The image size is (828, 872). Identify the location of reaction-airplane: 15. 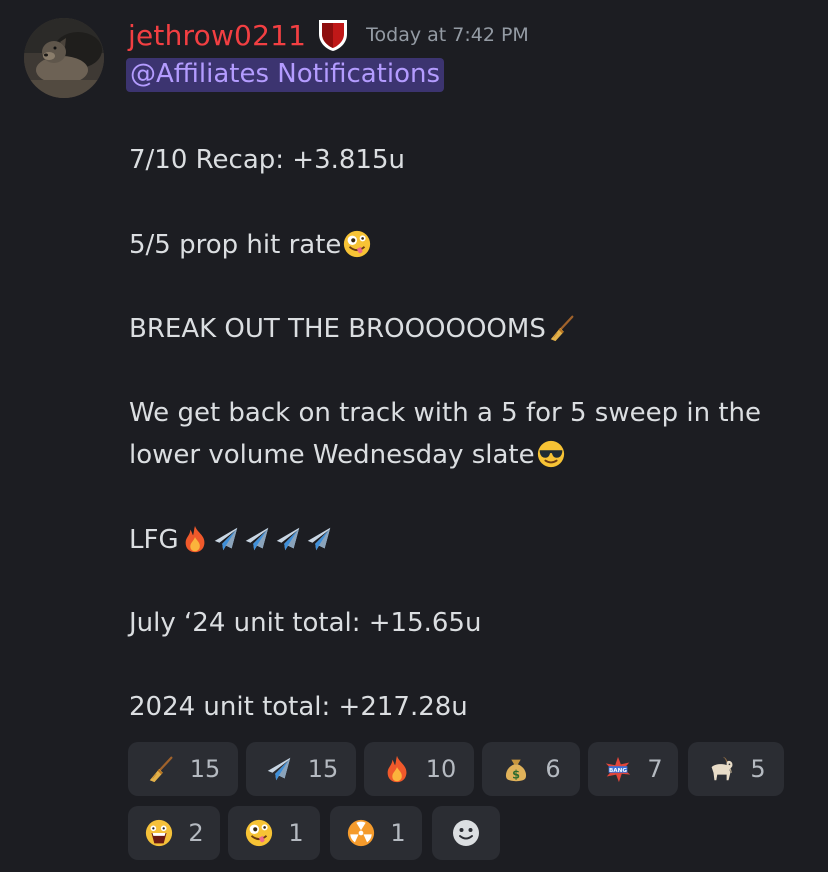
(301, 769).